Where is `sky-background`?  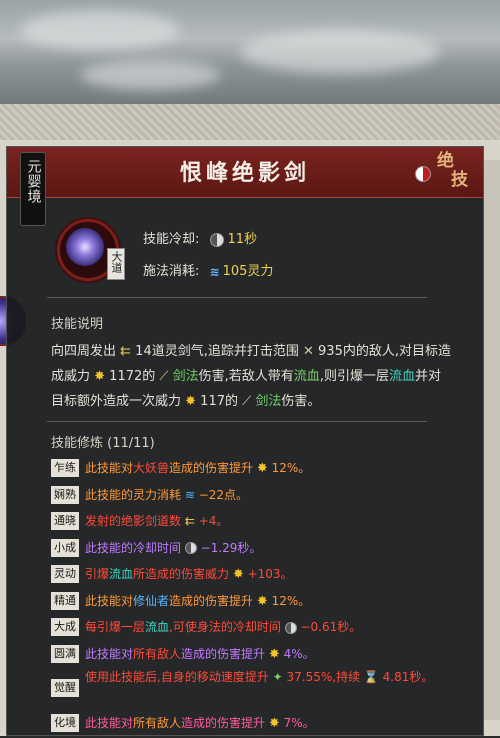 sky-background is located at coordinates (250, 55).